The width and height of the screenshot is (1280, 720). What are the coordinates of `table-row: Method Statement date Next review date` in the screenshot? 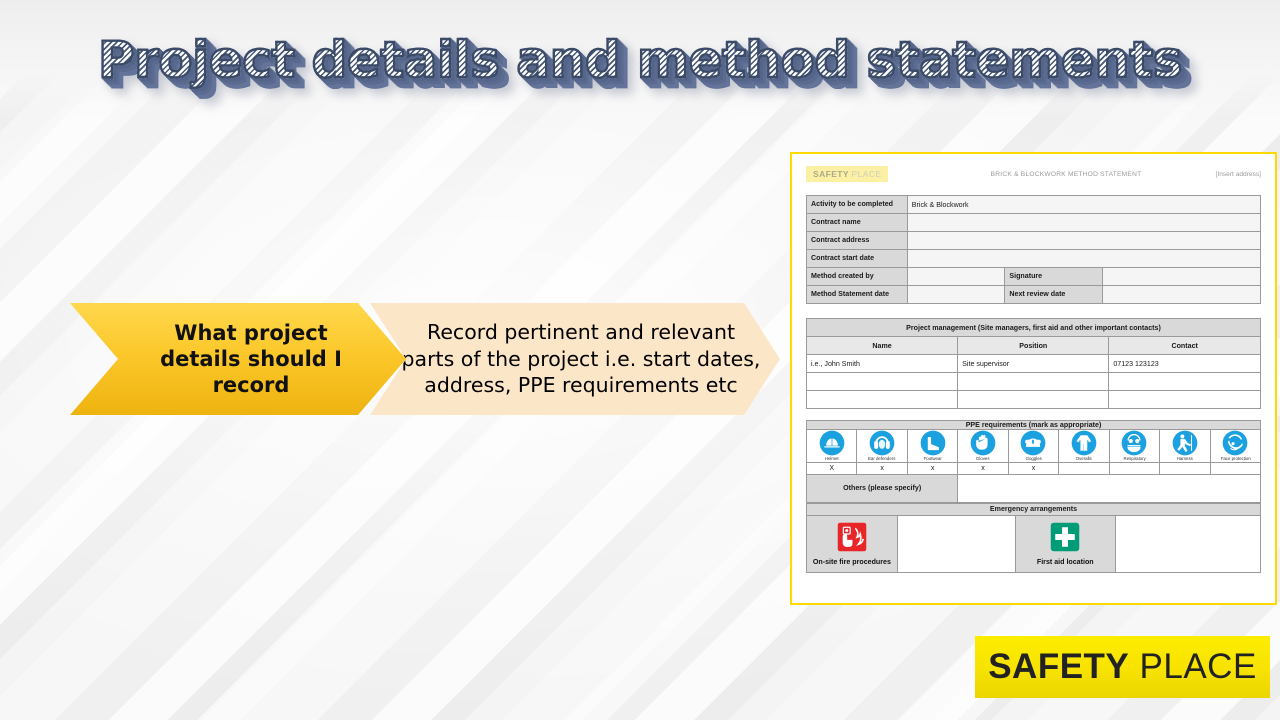 It's located at (1033, 294).